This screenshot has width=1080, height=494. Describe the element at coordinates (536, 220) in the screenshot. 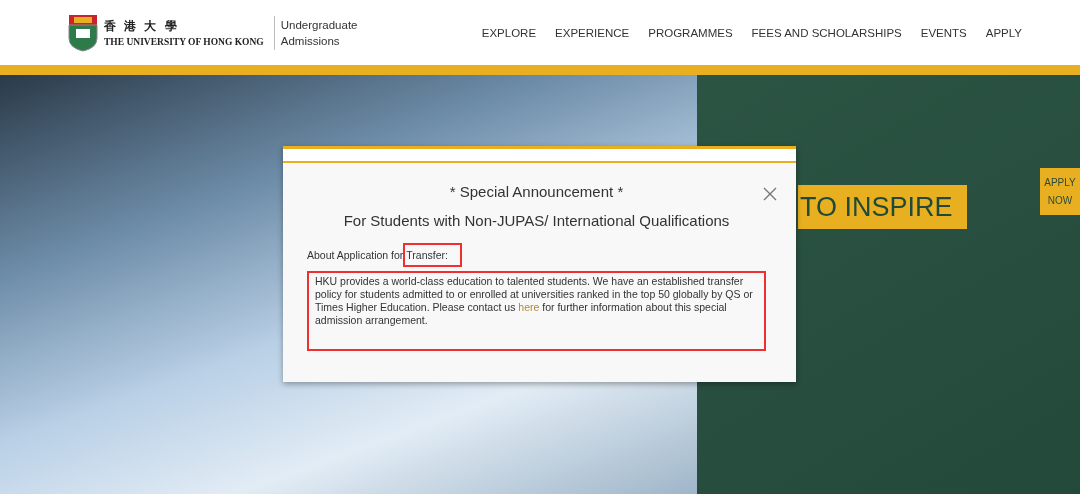

I see `dialog-subtitle: For Students with Non-JUPAS/ International Qualifications` at that location.